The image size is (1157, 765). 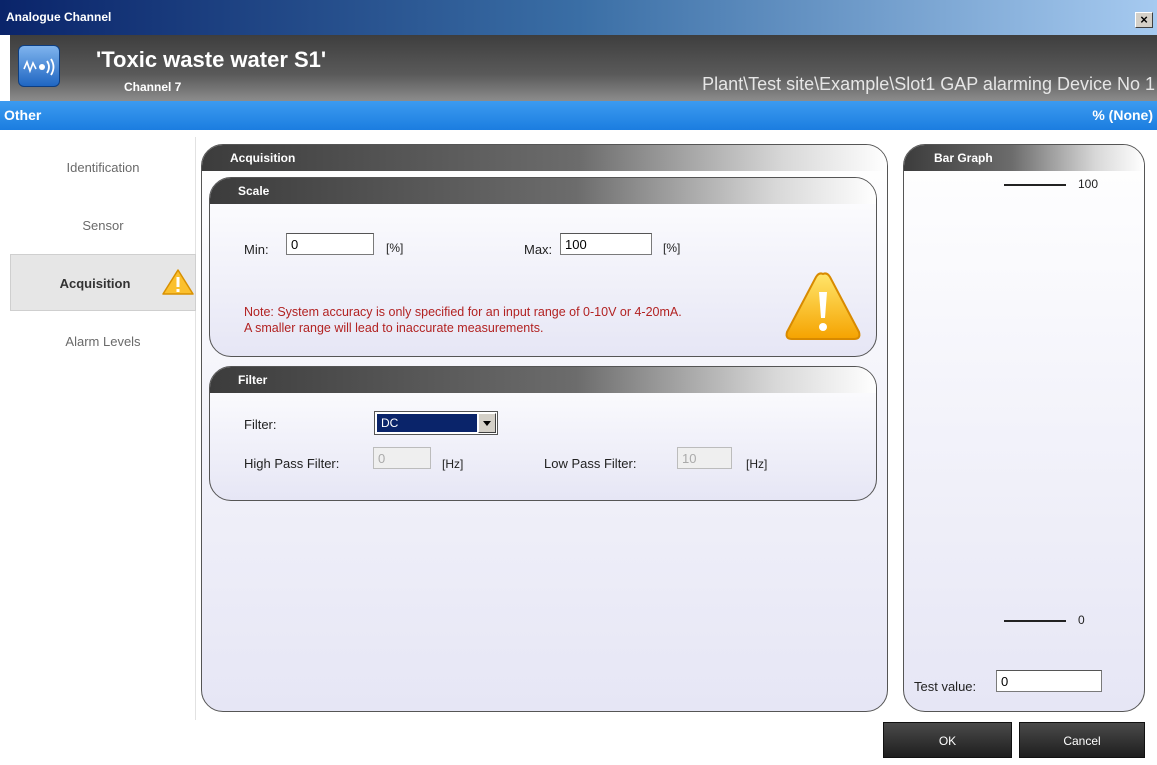 What do you see at coordinates (427, 423) in the screenshot?
I see `filter-select-value: DC` at bounding box center [427, 423].